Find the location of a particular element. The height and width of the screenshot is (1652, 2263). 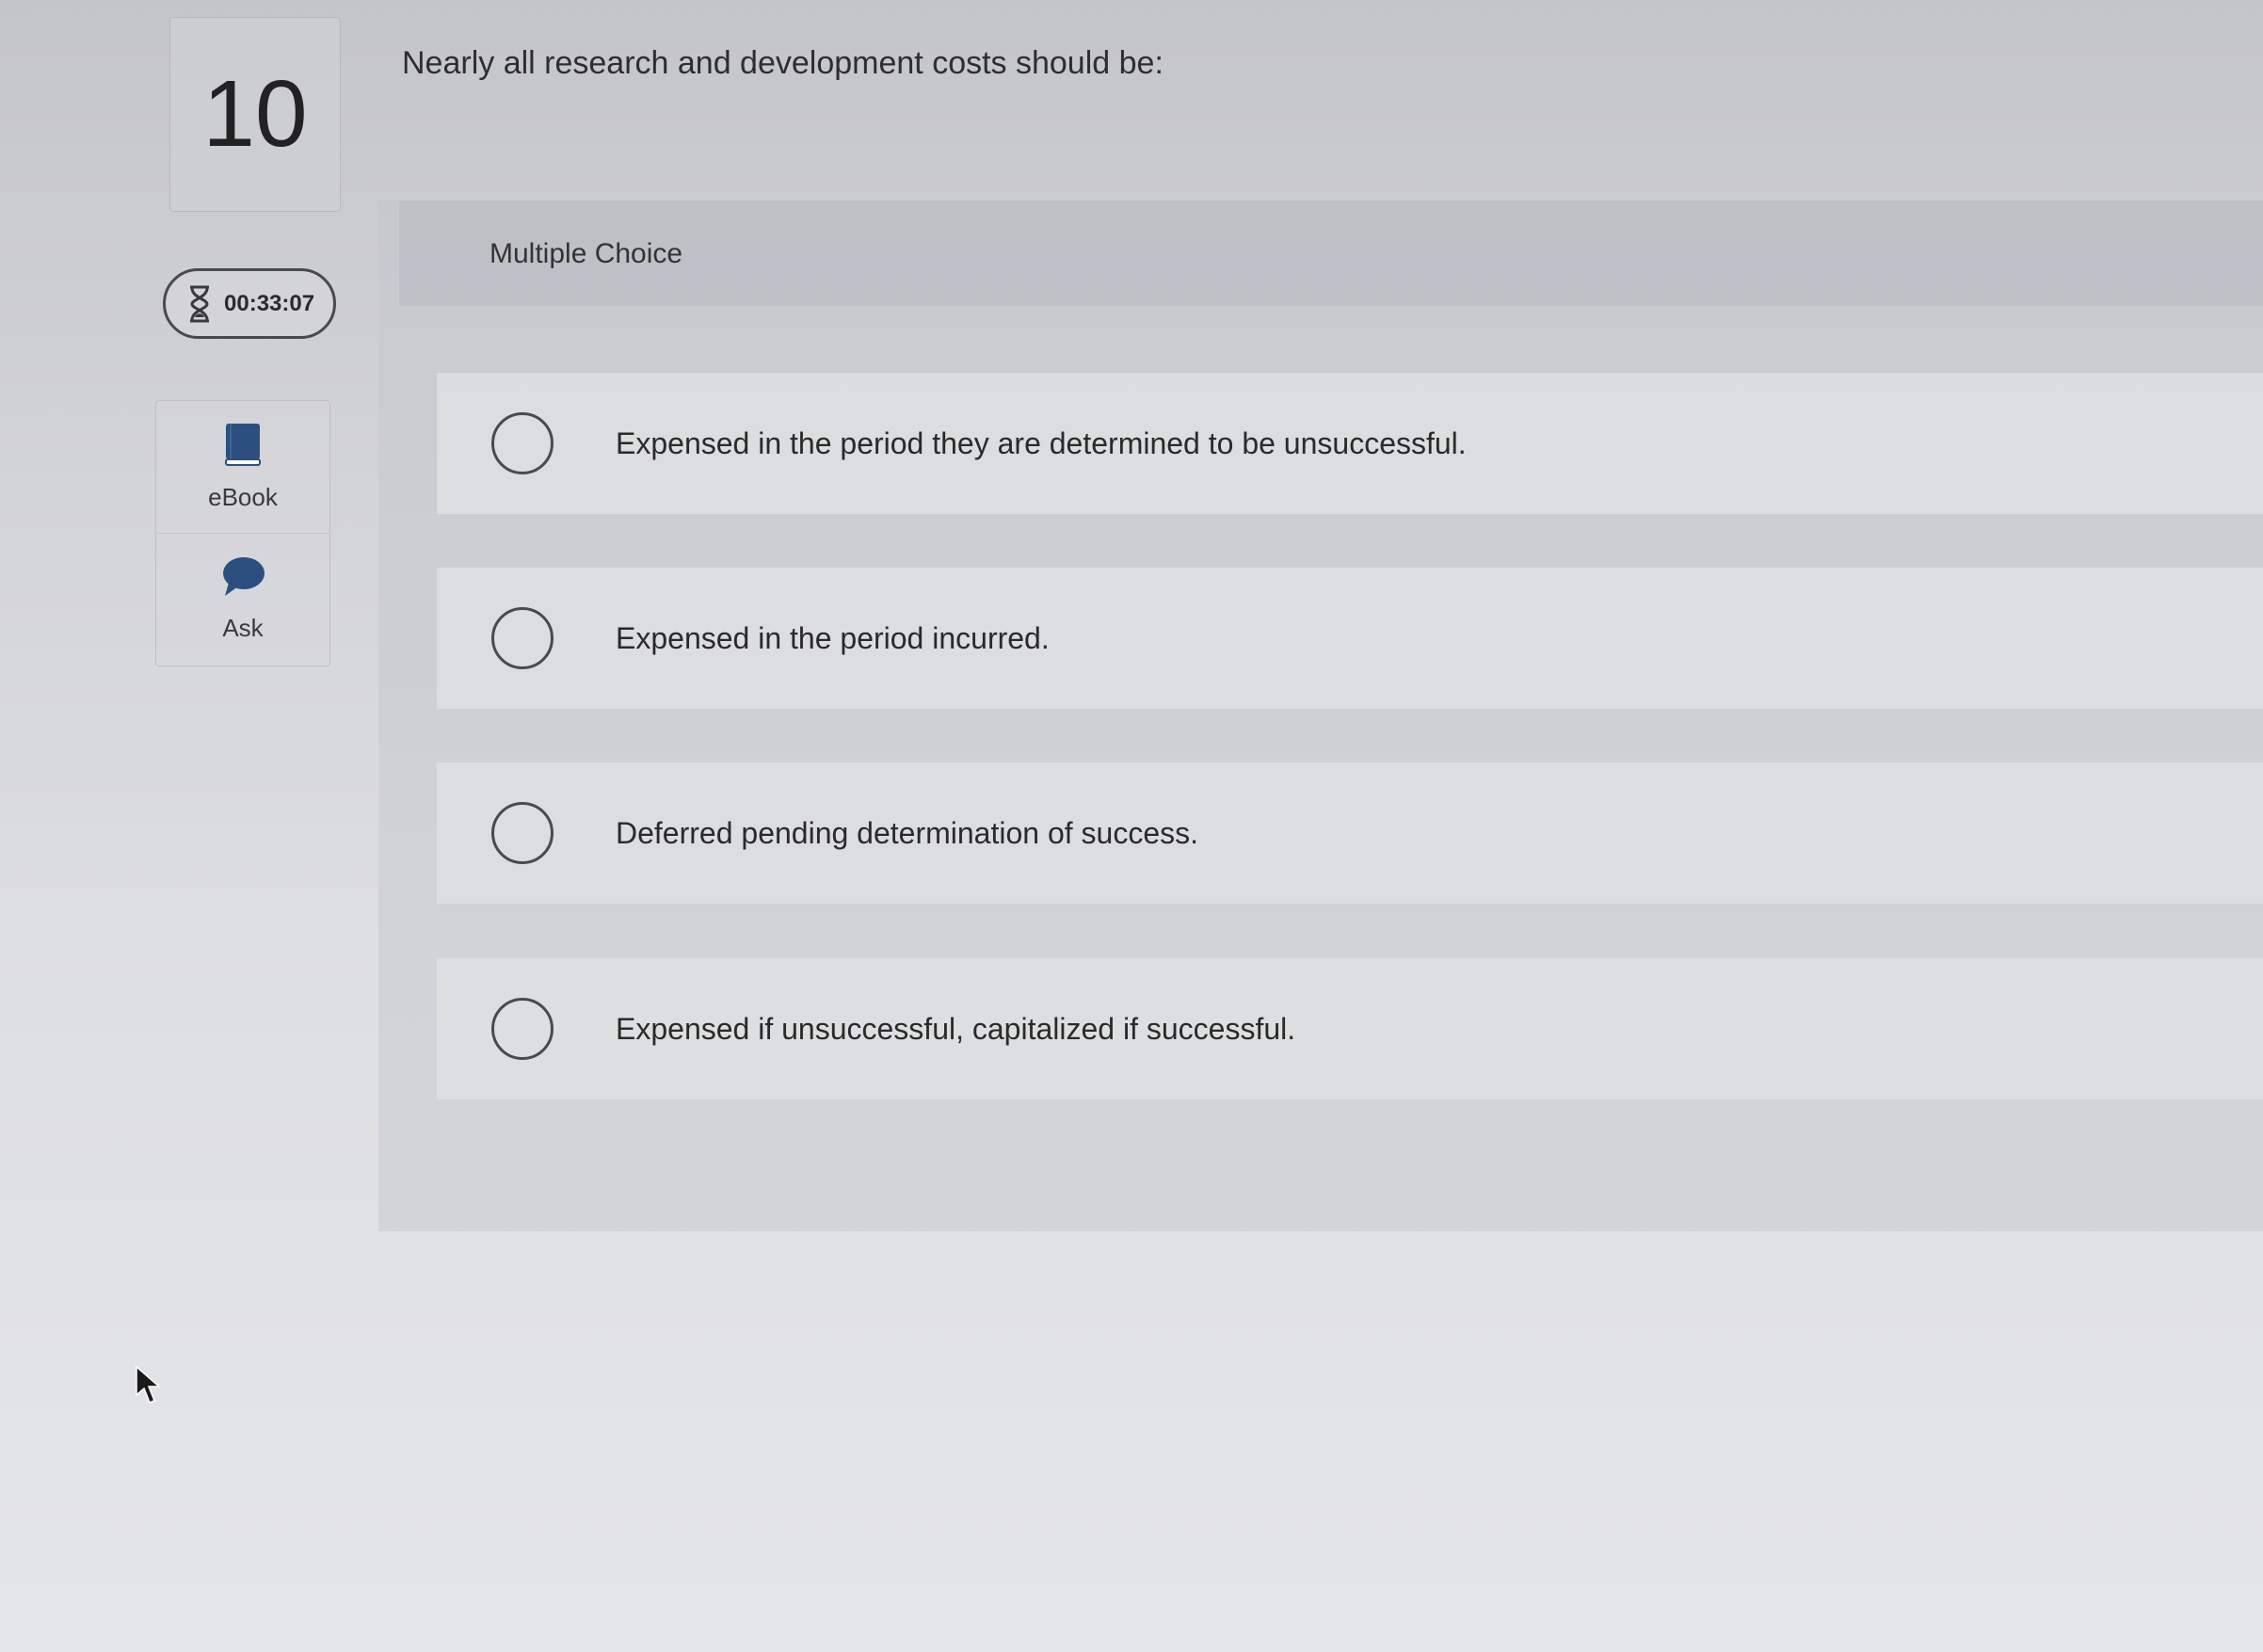

panel-header: Multiple Choice is located at coordinates (1331, 253).